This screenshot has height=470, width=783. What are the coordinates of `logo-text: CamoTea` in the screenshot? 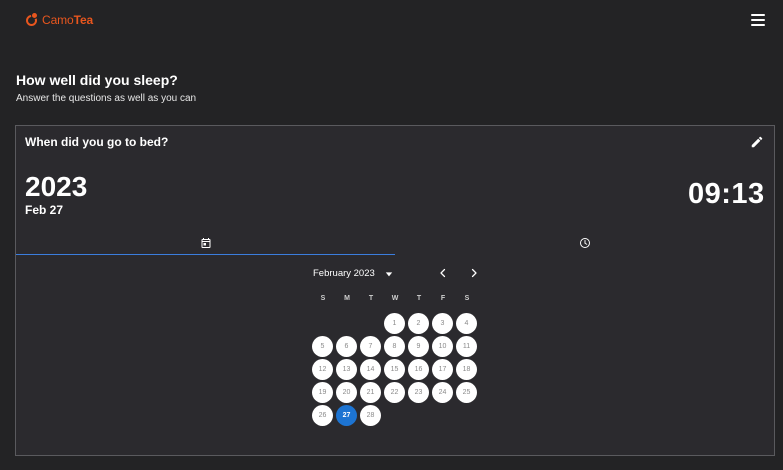 It's located at (67, 20).